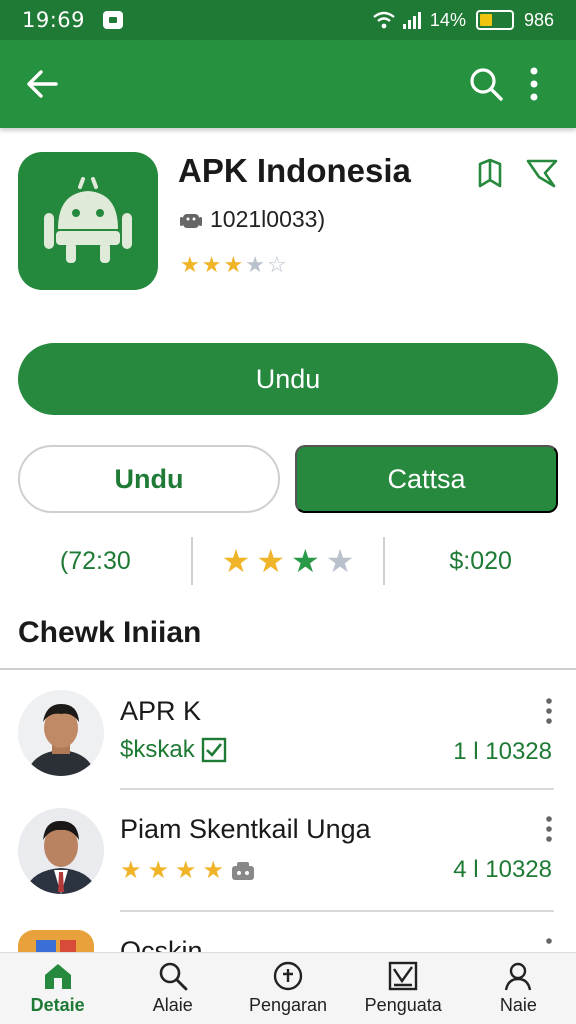 The width and height of the screenshot is (576, 1024). What do you see at coordinates (403, 976) in the screenshot?
I see `chart-box-icon` at bounding box center [403, 976].